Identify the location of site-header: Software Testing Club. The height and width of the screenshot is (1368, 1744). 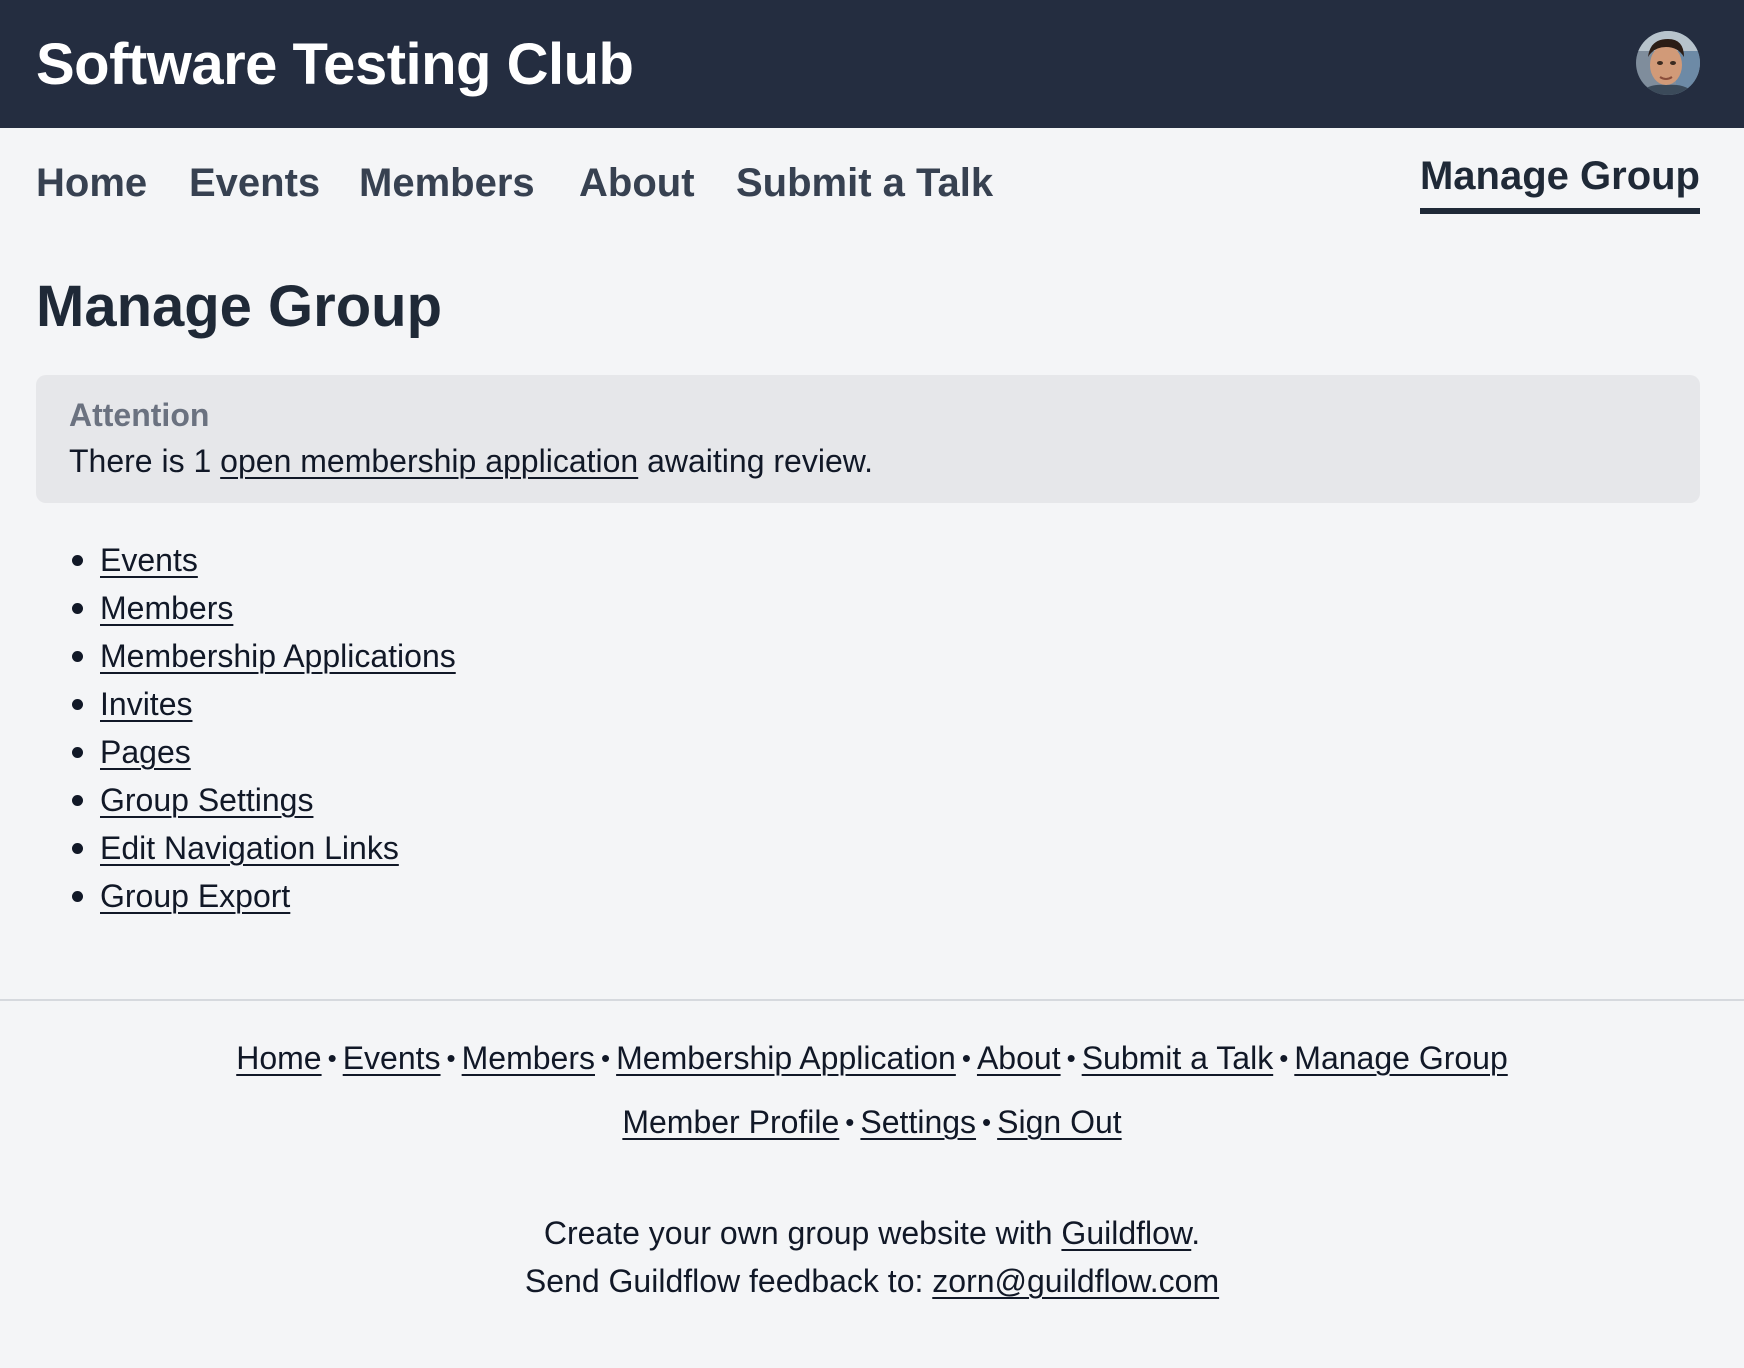
(872, 64).